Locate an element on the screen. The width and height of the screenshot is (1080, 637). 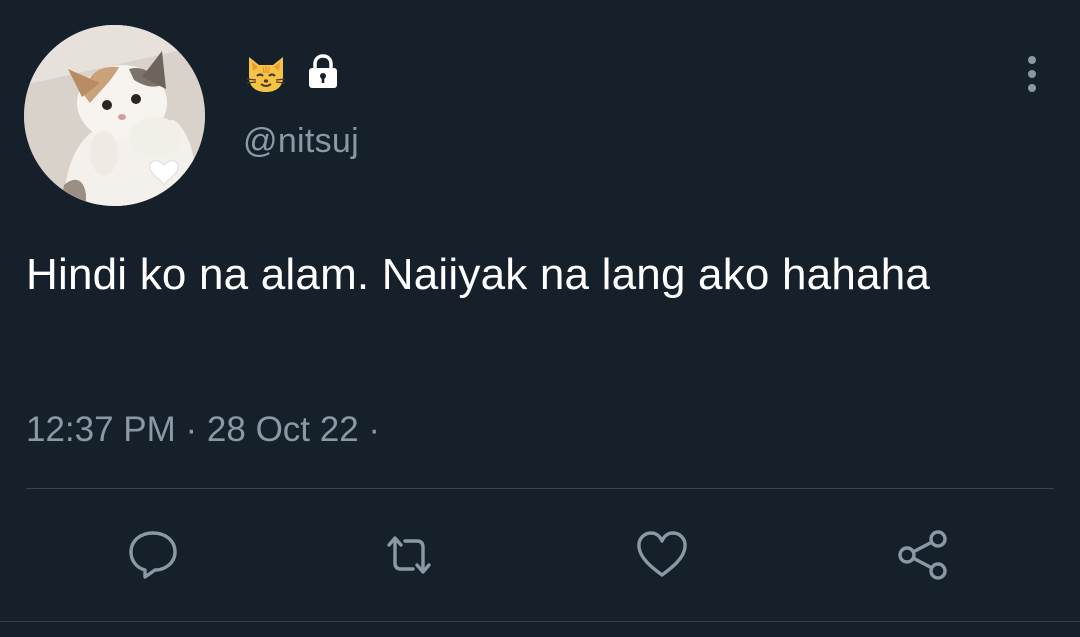
tweet-timestamp: 12:37 PM · 28 Oct 22 · is located at coordinates (203, 430).